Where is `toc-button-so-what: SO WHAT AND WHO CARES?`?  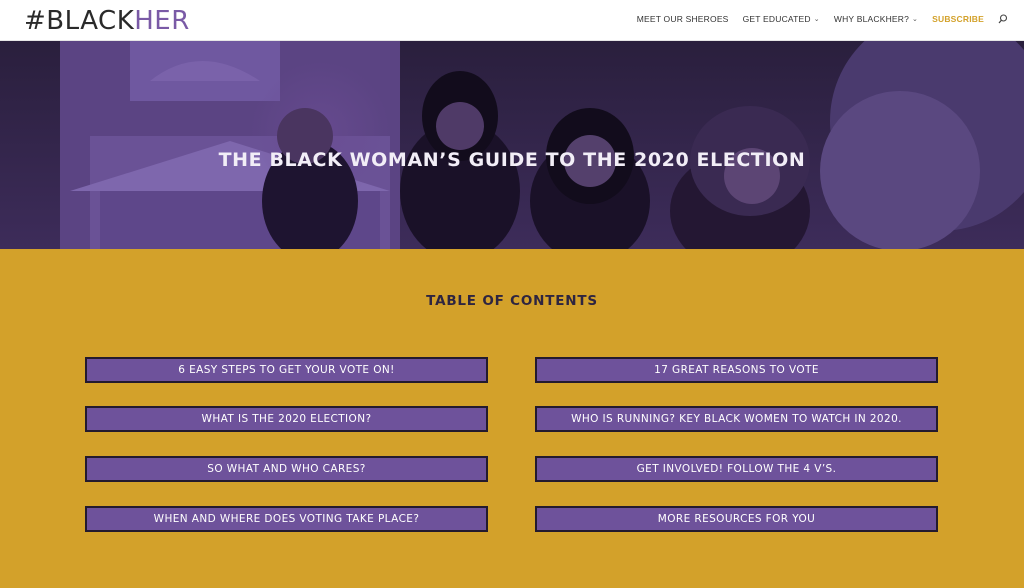
toc-button-so-what: SO WHAT AND WHO CARES? is located at coordinates (286, 469).